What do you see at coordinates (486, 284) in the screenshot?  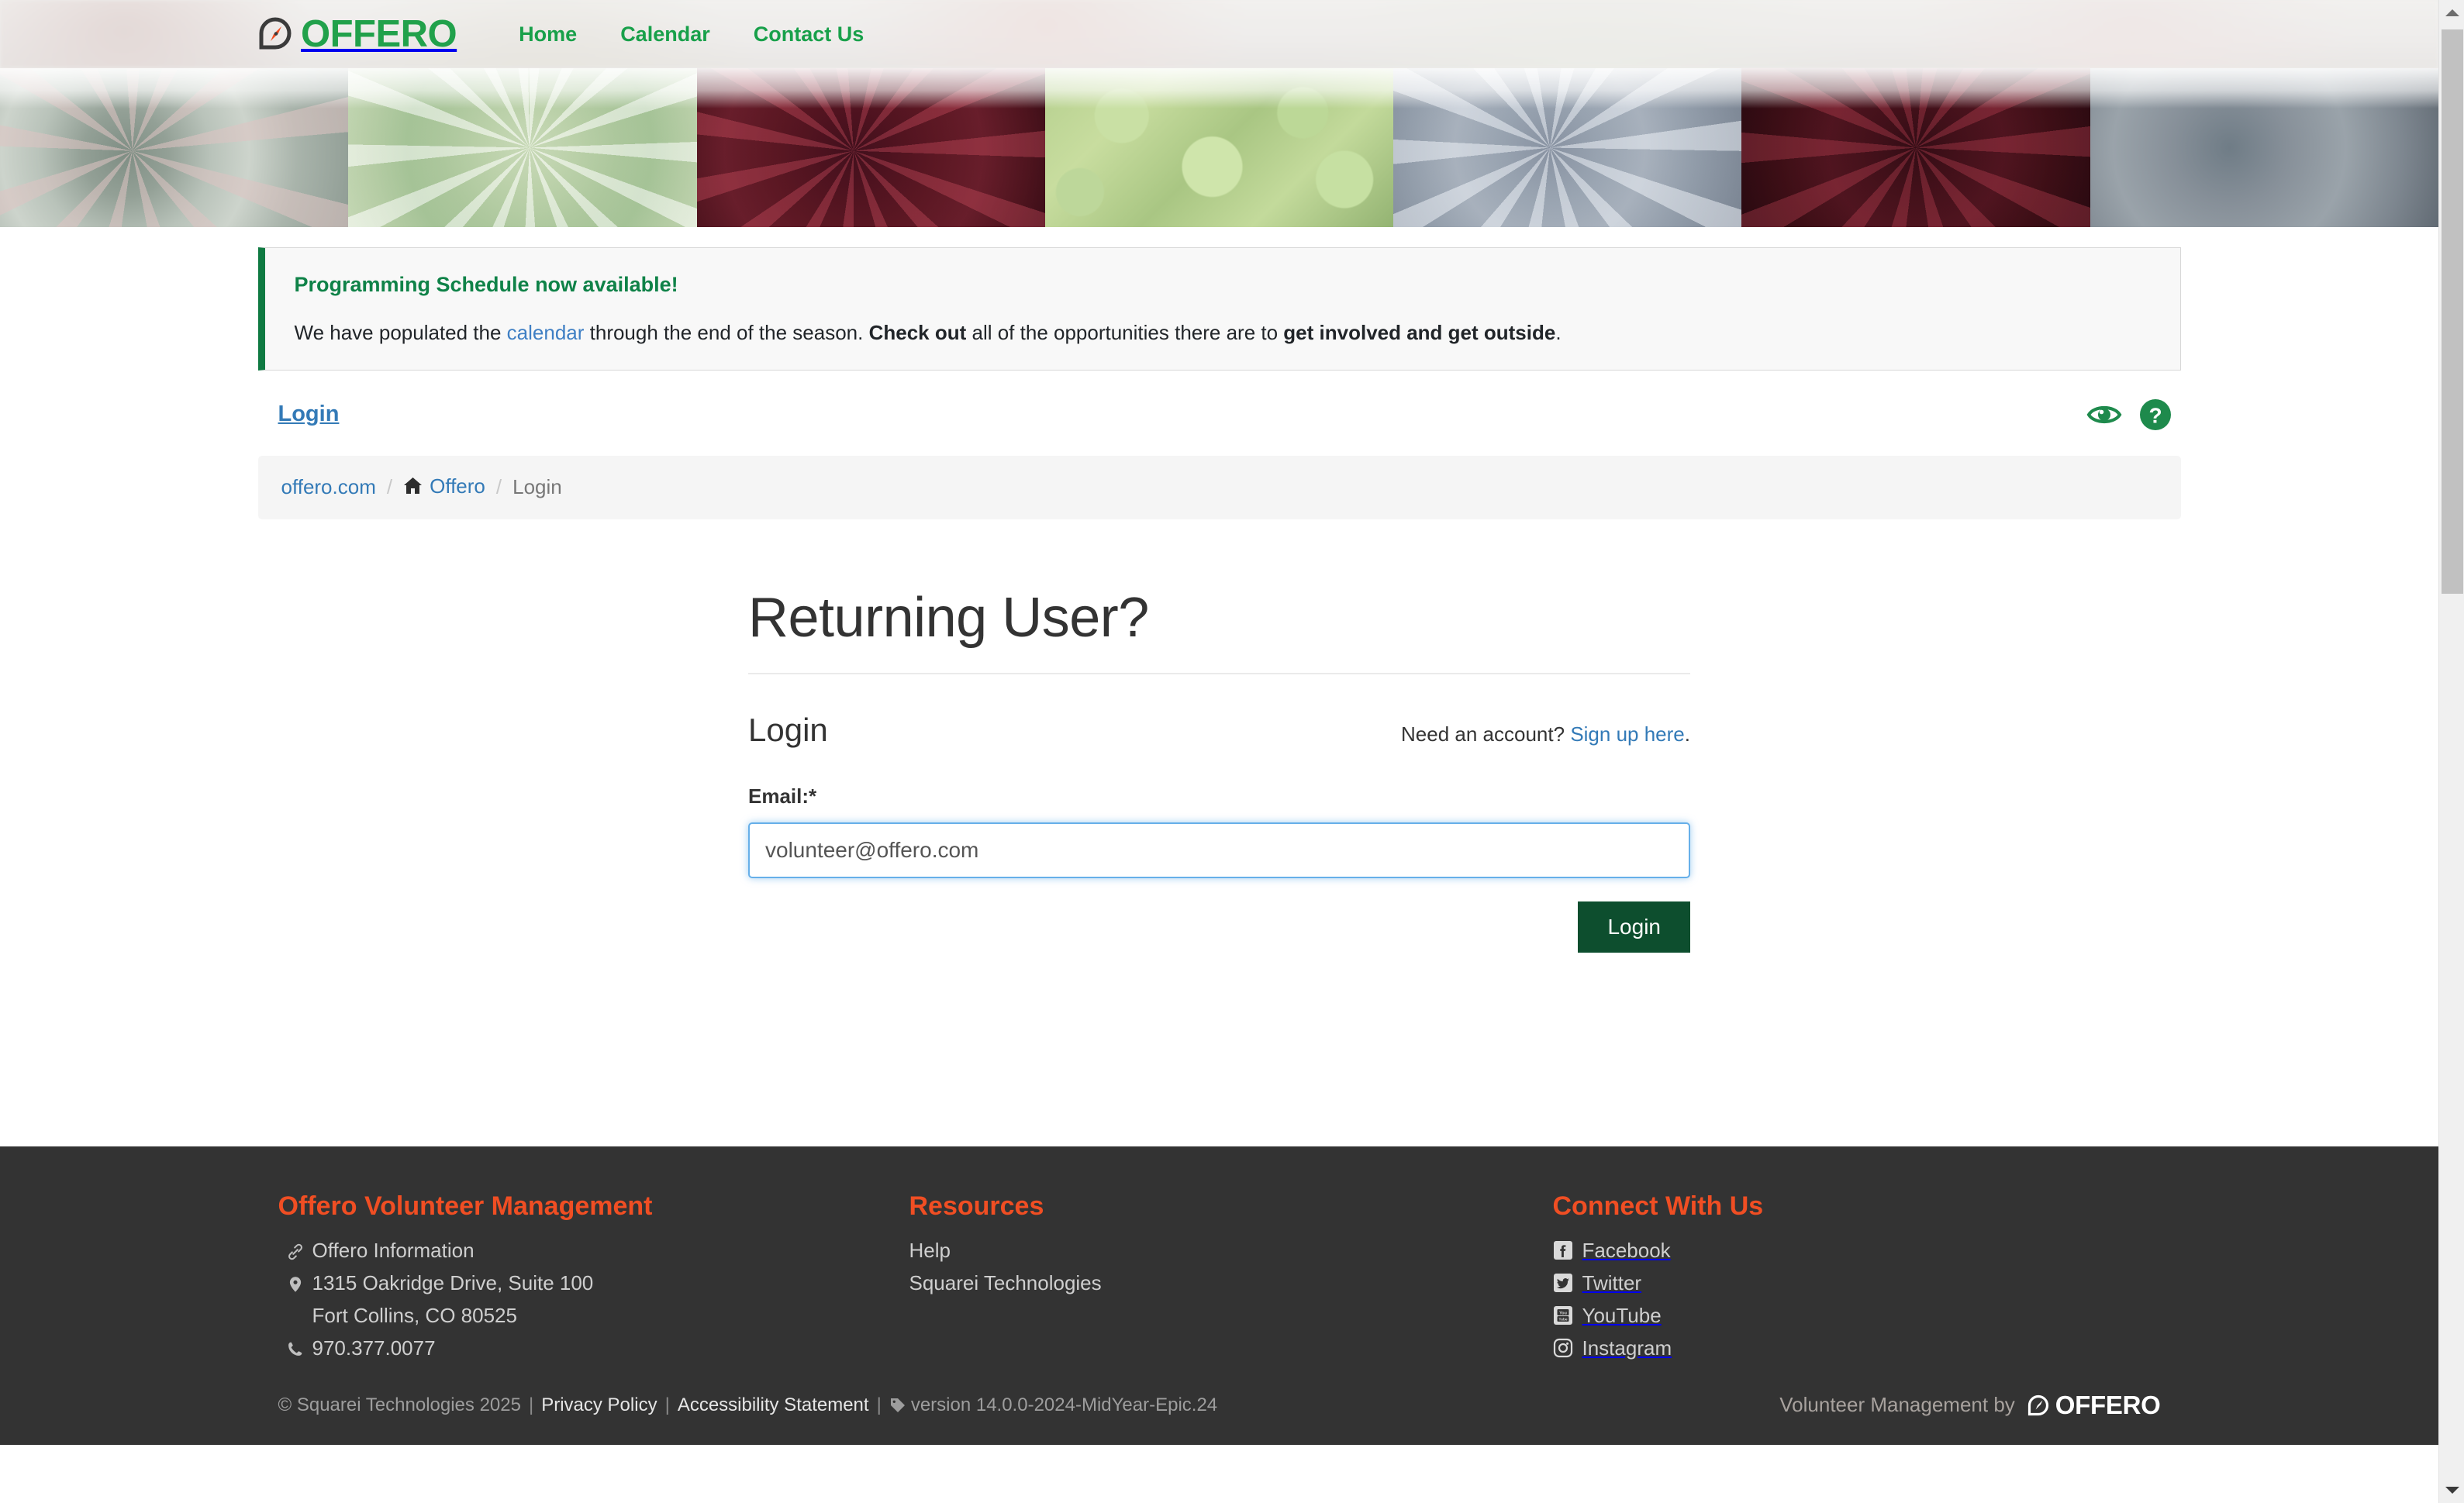 I see `alert-title: Programming Schedule now available!` at bounding box center [486, 284].